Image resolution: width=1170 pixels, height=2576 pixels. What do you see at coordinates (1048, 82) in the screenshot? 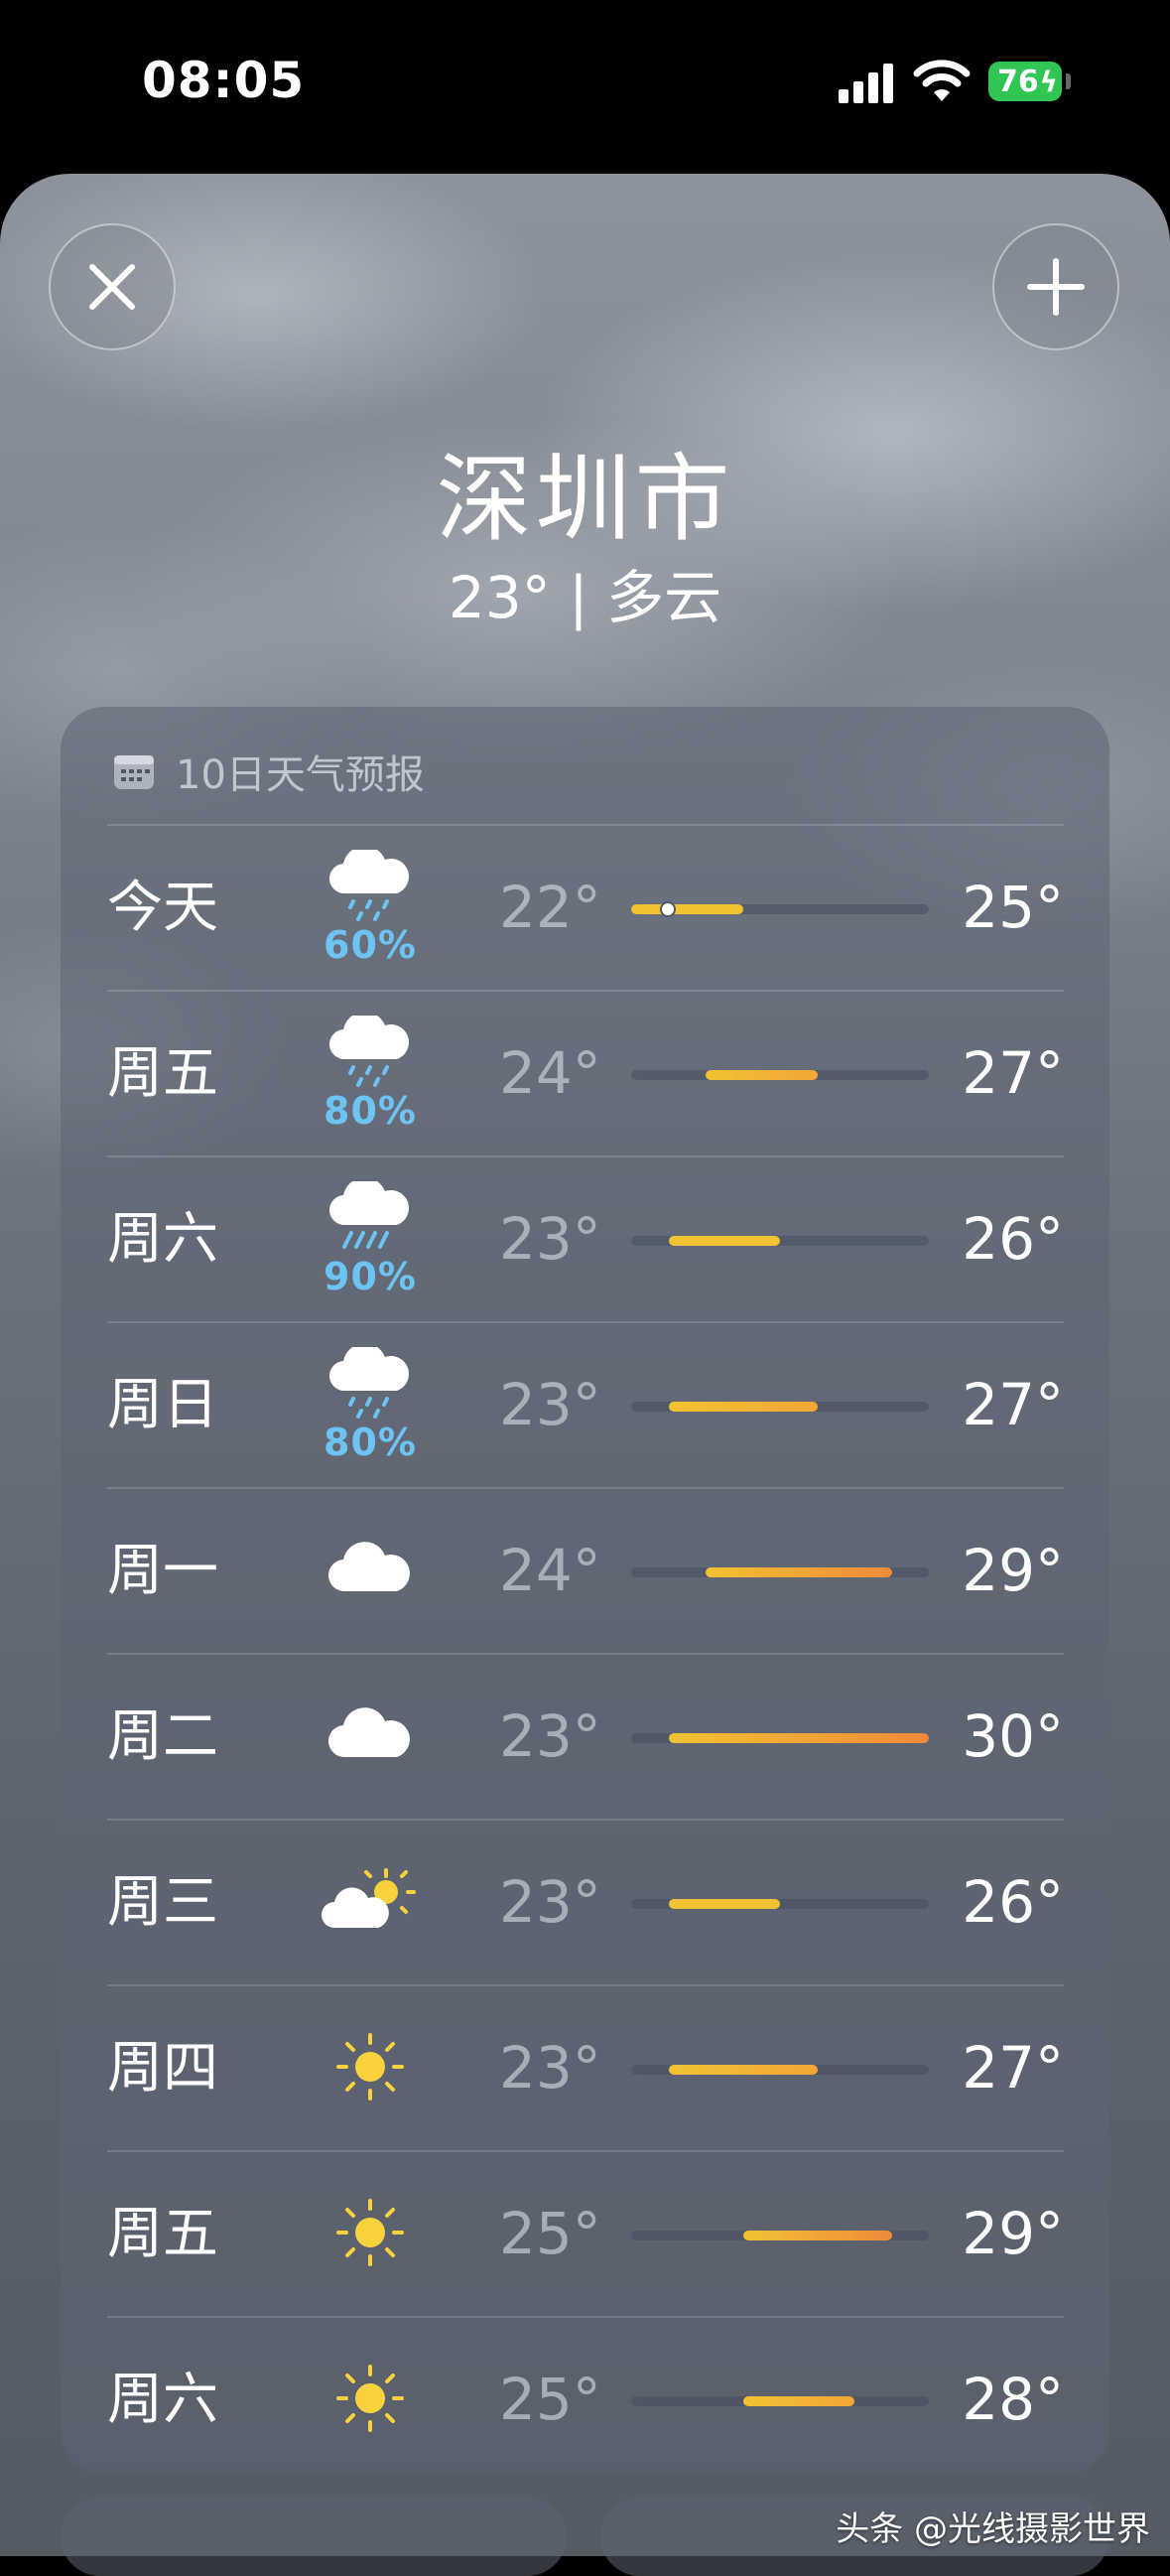
I see `charging-bolt-icon: ϟ` at bounding box center [1048, 82].